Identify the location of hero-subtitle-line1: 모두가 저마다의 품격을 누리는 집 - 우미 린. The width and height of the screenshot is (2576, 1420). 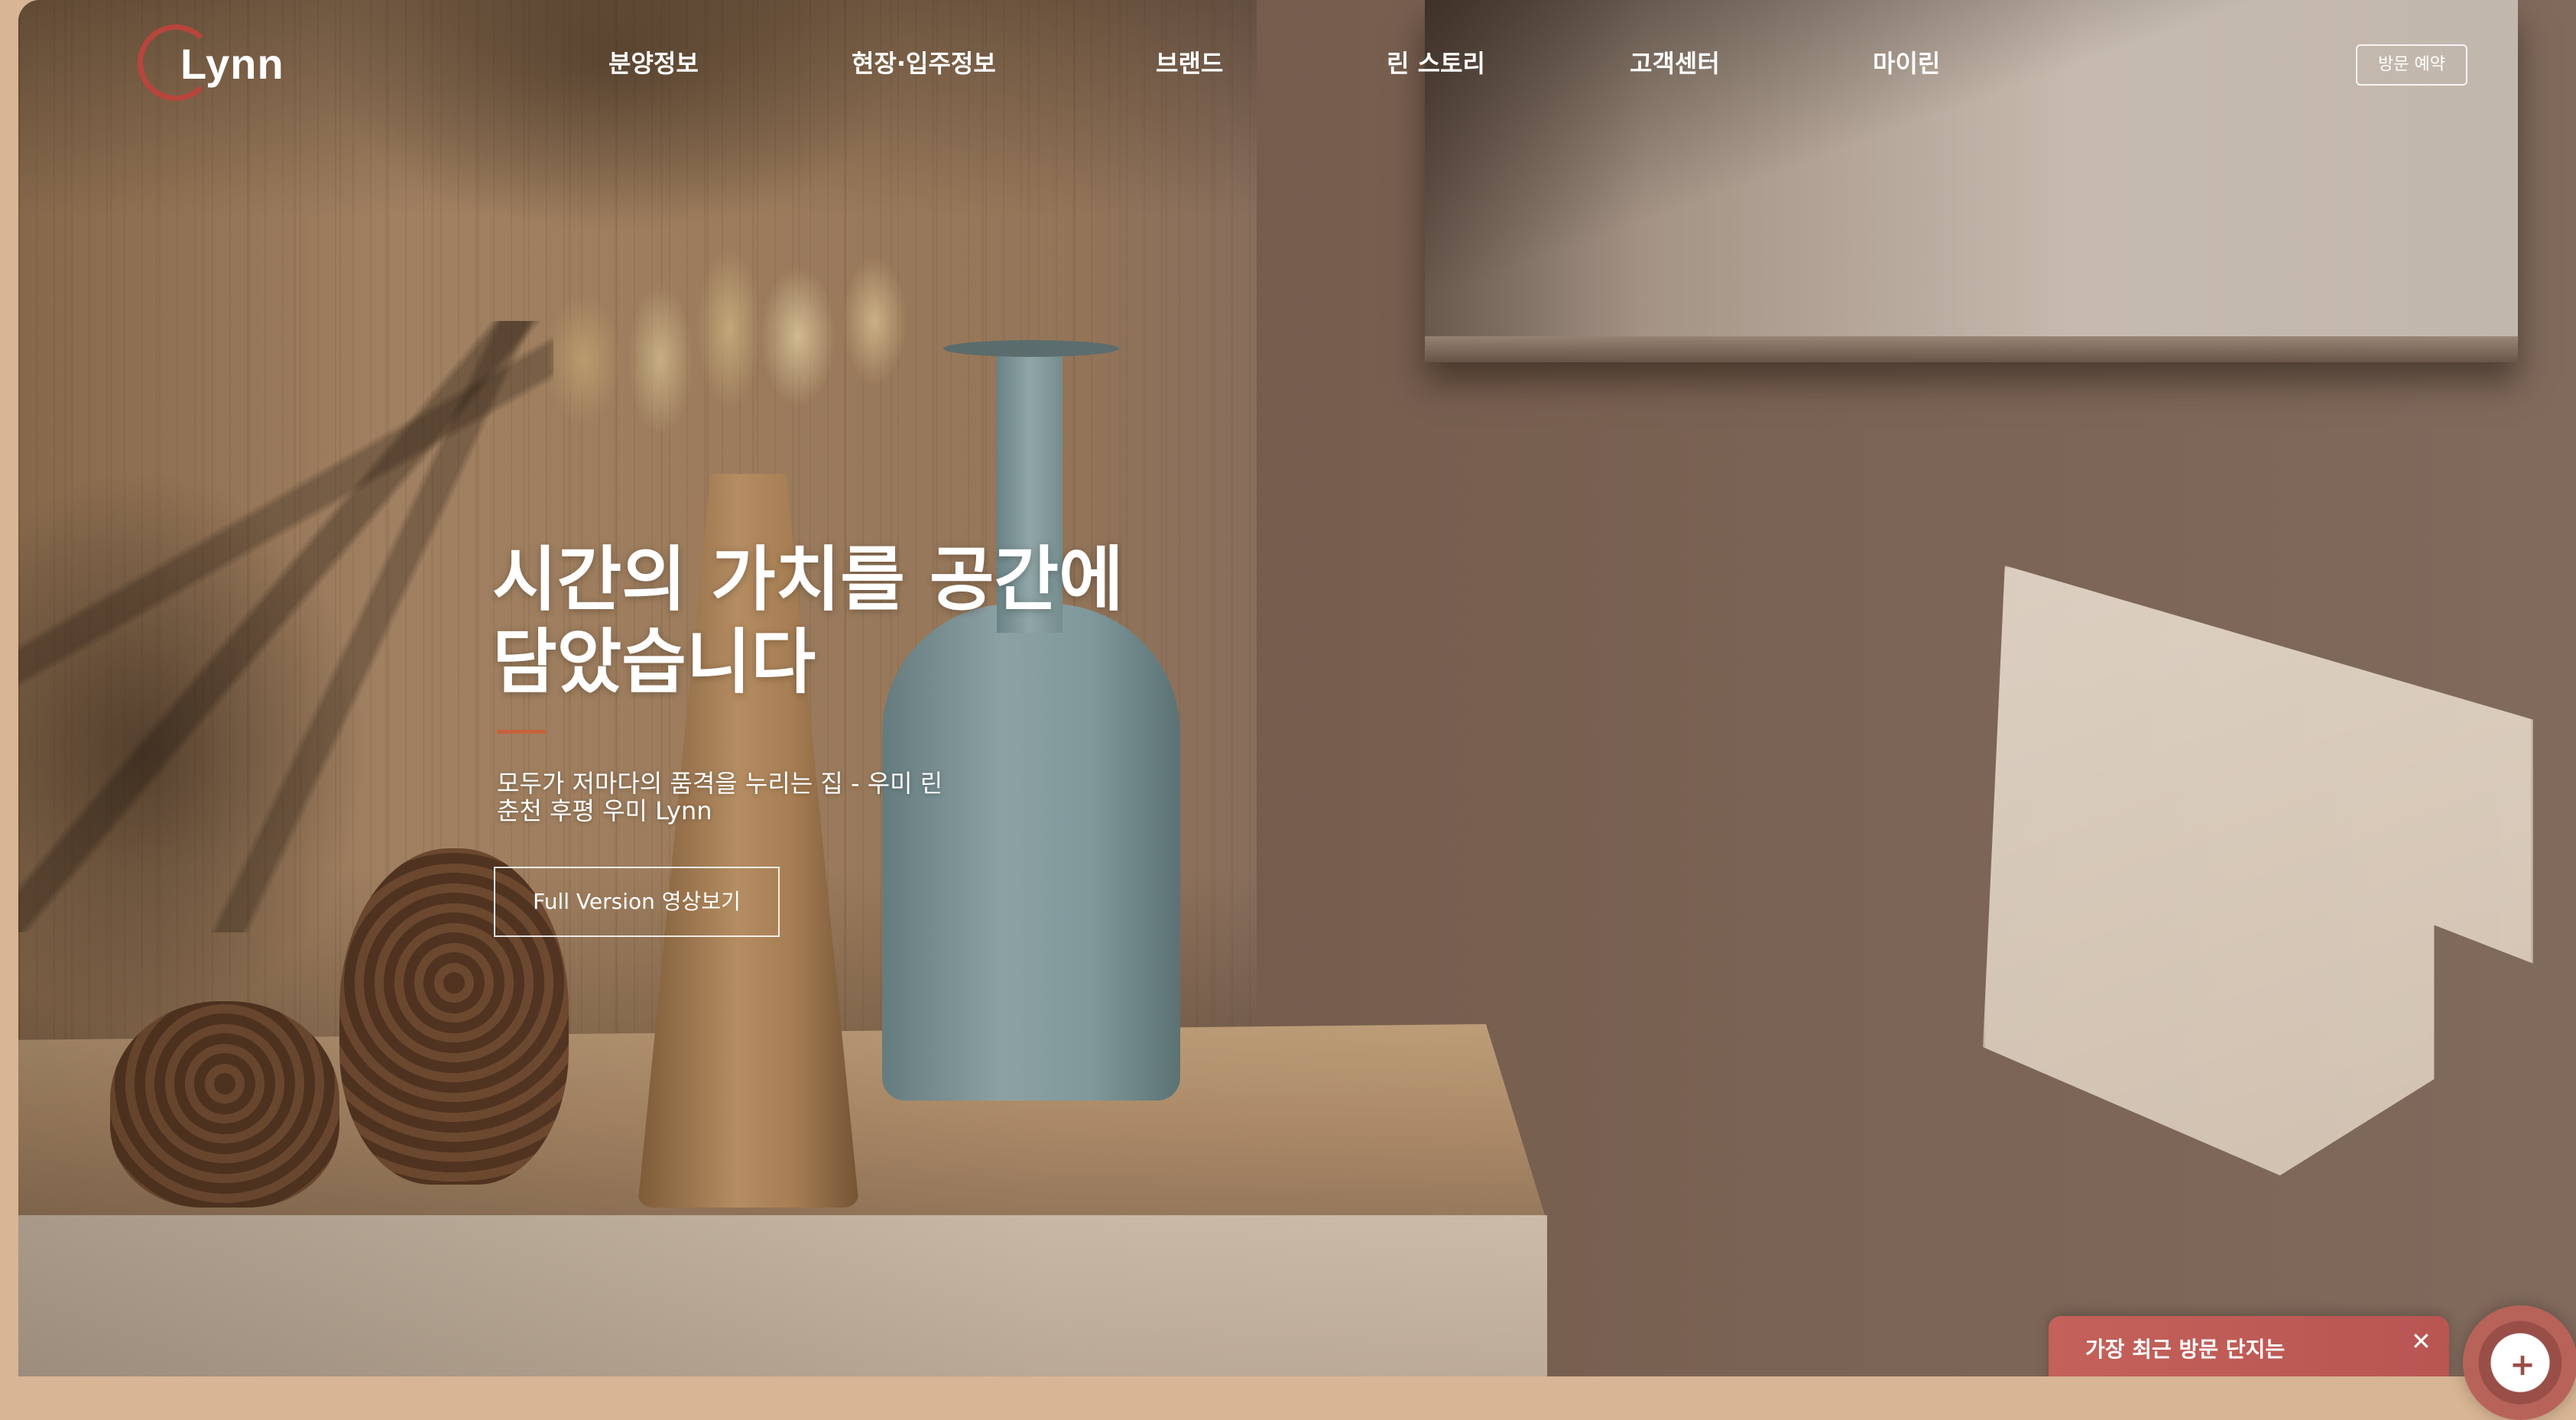
(720, 783).